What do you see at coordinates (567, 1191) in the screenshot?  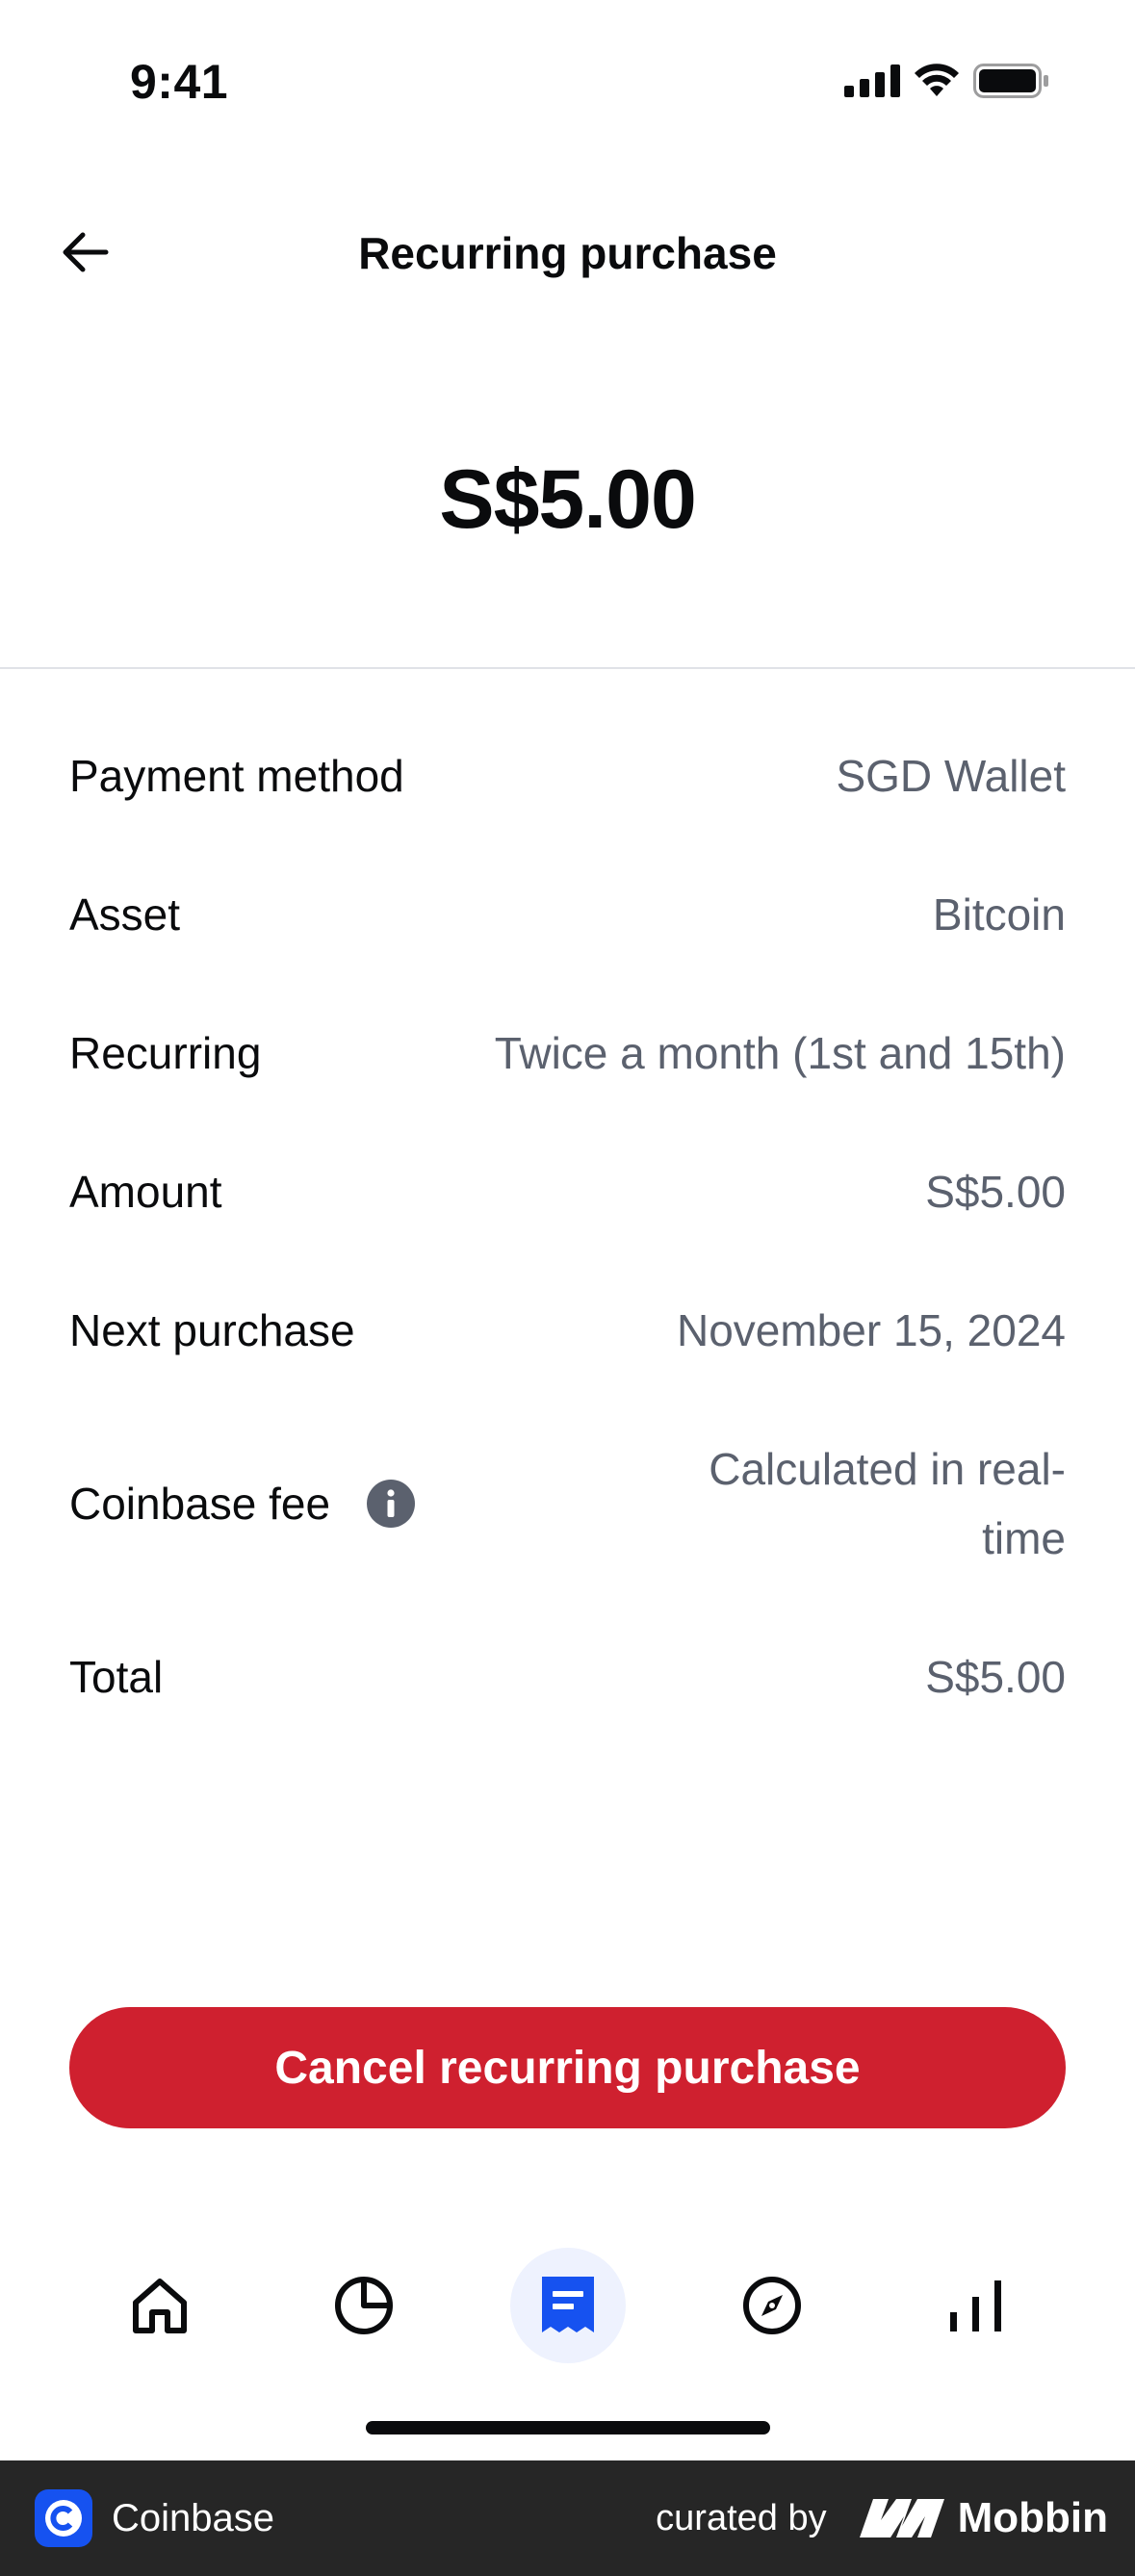 I see `detail-row-amount: Amount S$5.00` at bounding box center [567, 1191].